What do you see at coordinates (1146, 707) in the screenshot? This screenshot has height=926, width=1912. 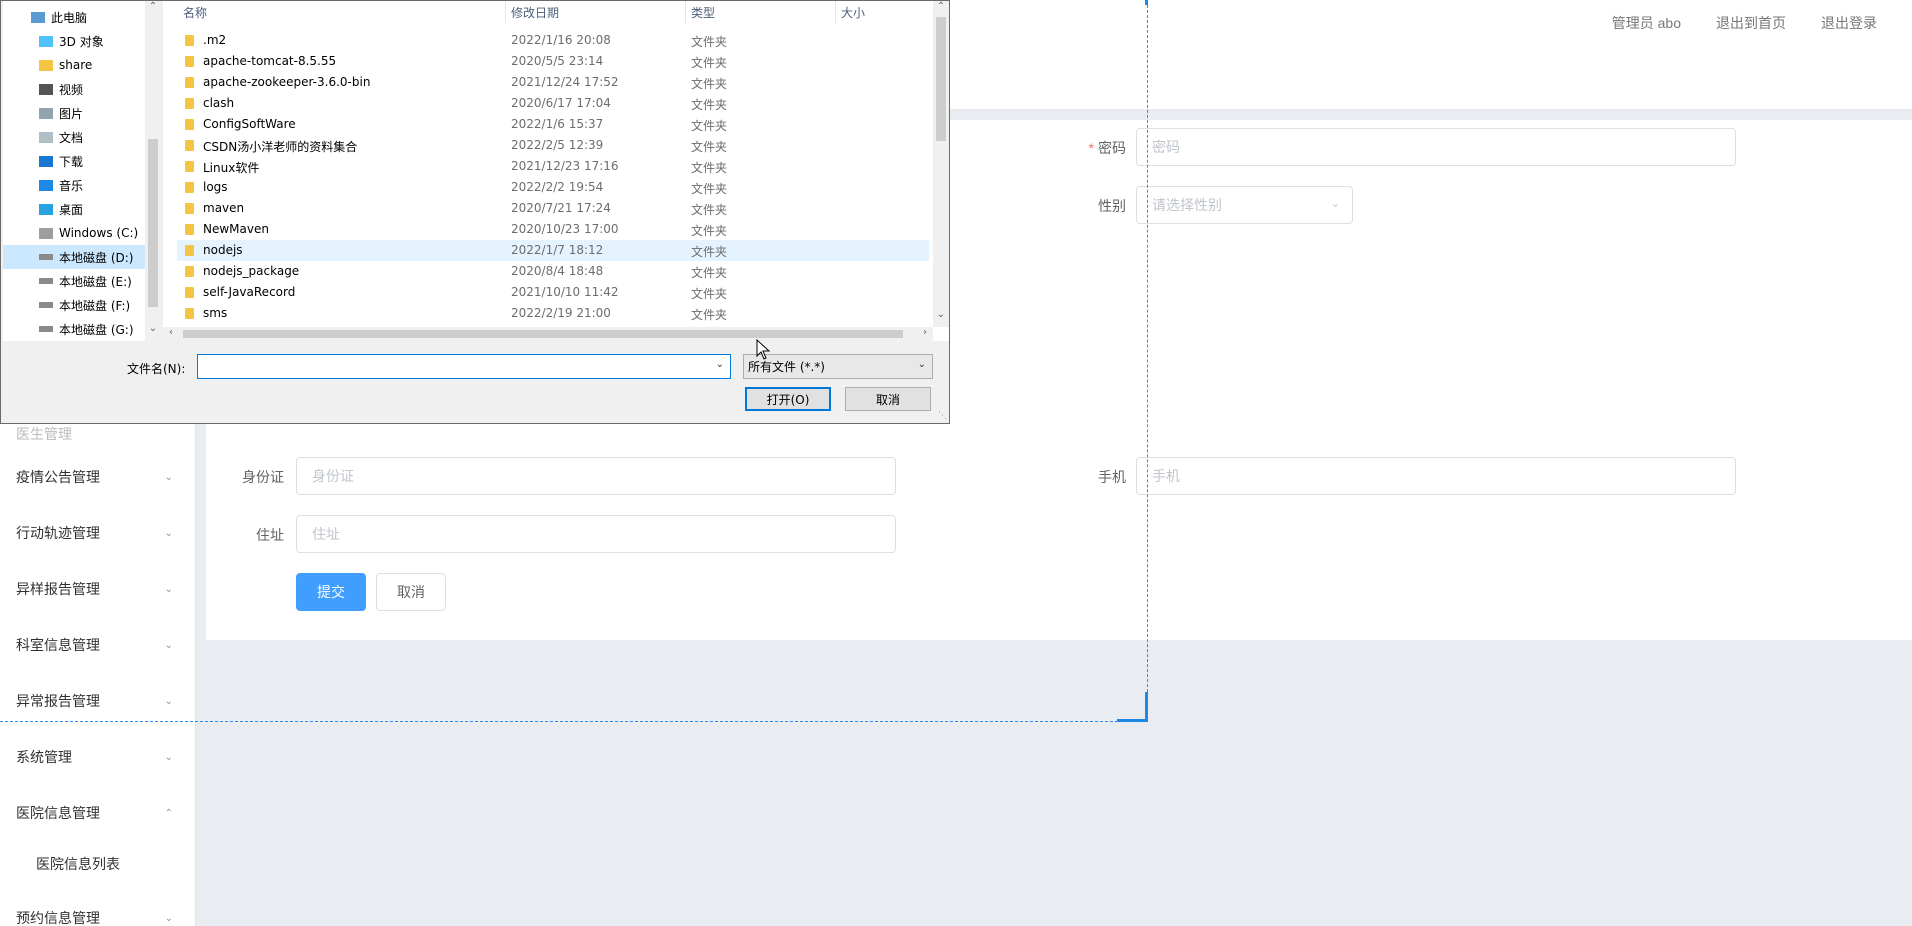 I see `selection-corner-handle` at bounding box center [1146, 707].